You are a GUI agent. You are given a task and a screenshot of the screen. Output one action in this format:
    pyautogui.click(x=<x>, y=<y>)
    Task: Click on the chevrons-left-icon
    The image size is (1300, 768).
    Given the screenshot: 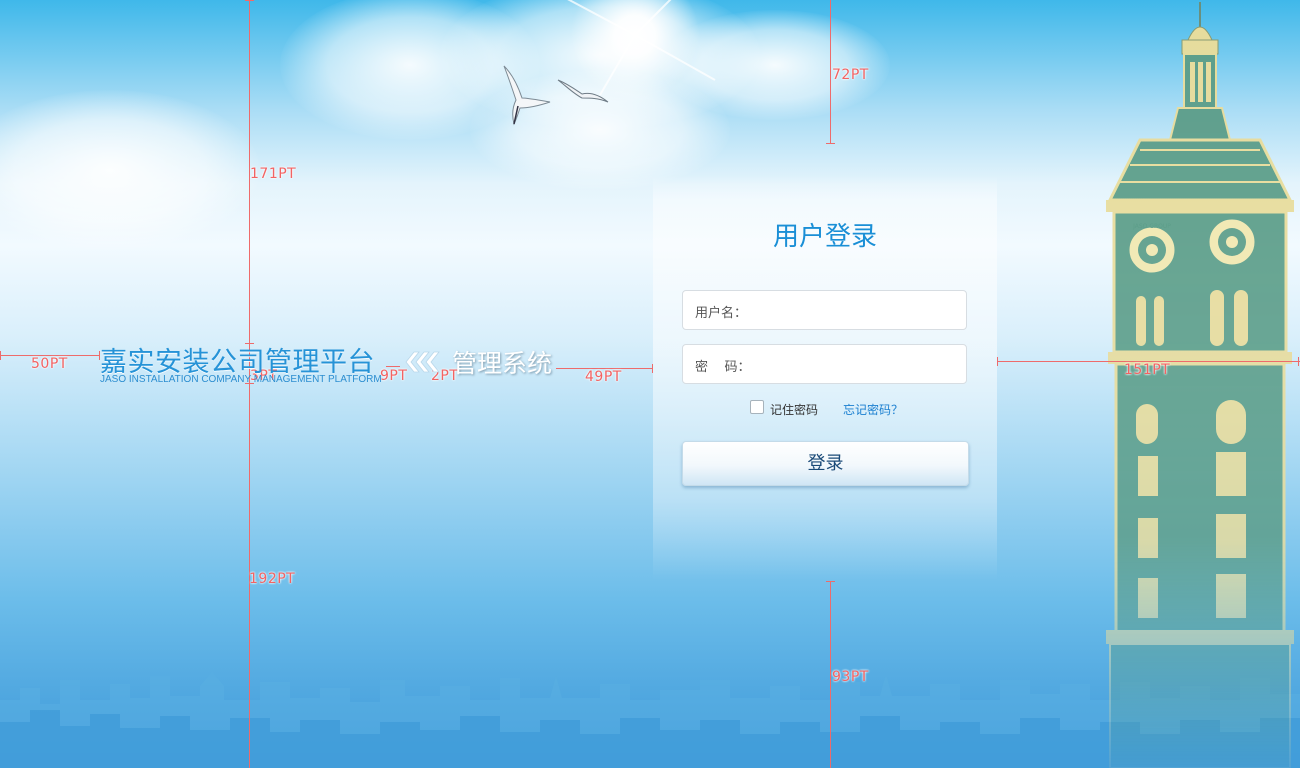 What is the action you would take?
    pyautogui.click(x=422, y=362)
    